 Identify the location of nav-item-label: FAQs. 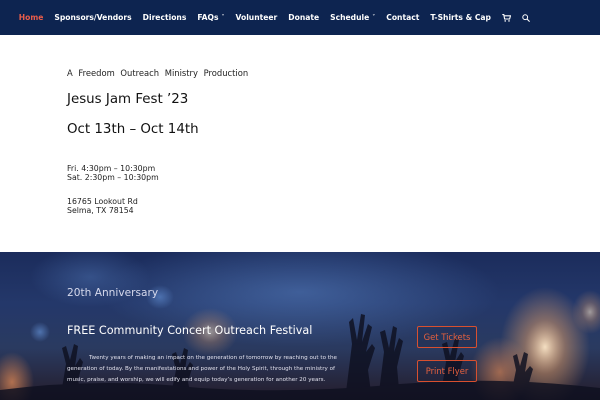
(208, 17).